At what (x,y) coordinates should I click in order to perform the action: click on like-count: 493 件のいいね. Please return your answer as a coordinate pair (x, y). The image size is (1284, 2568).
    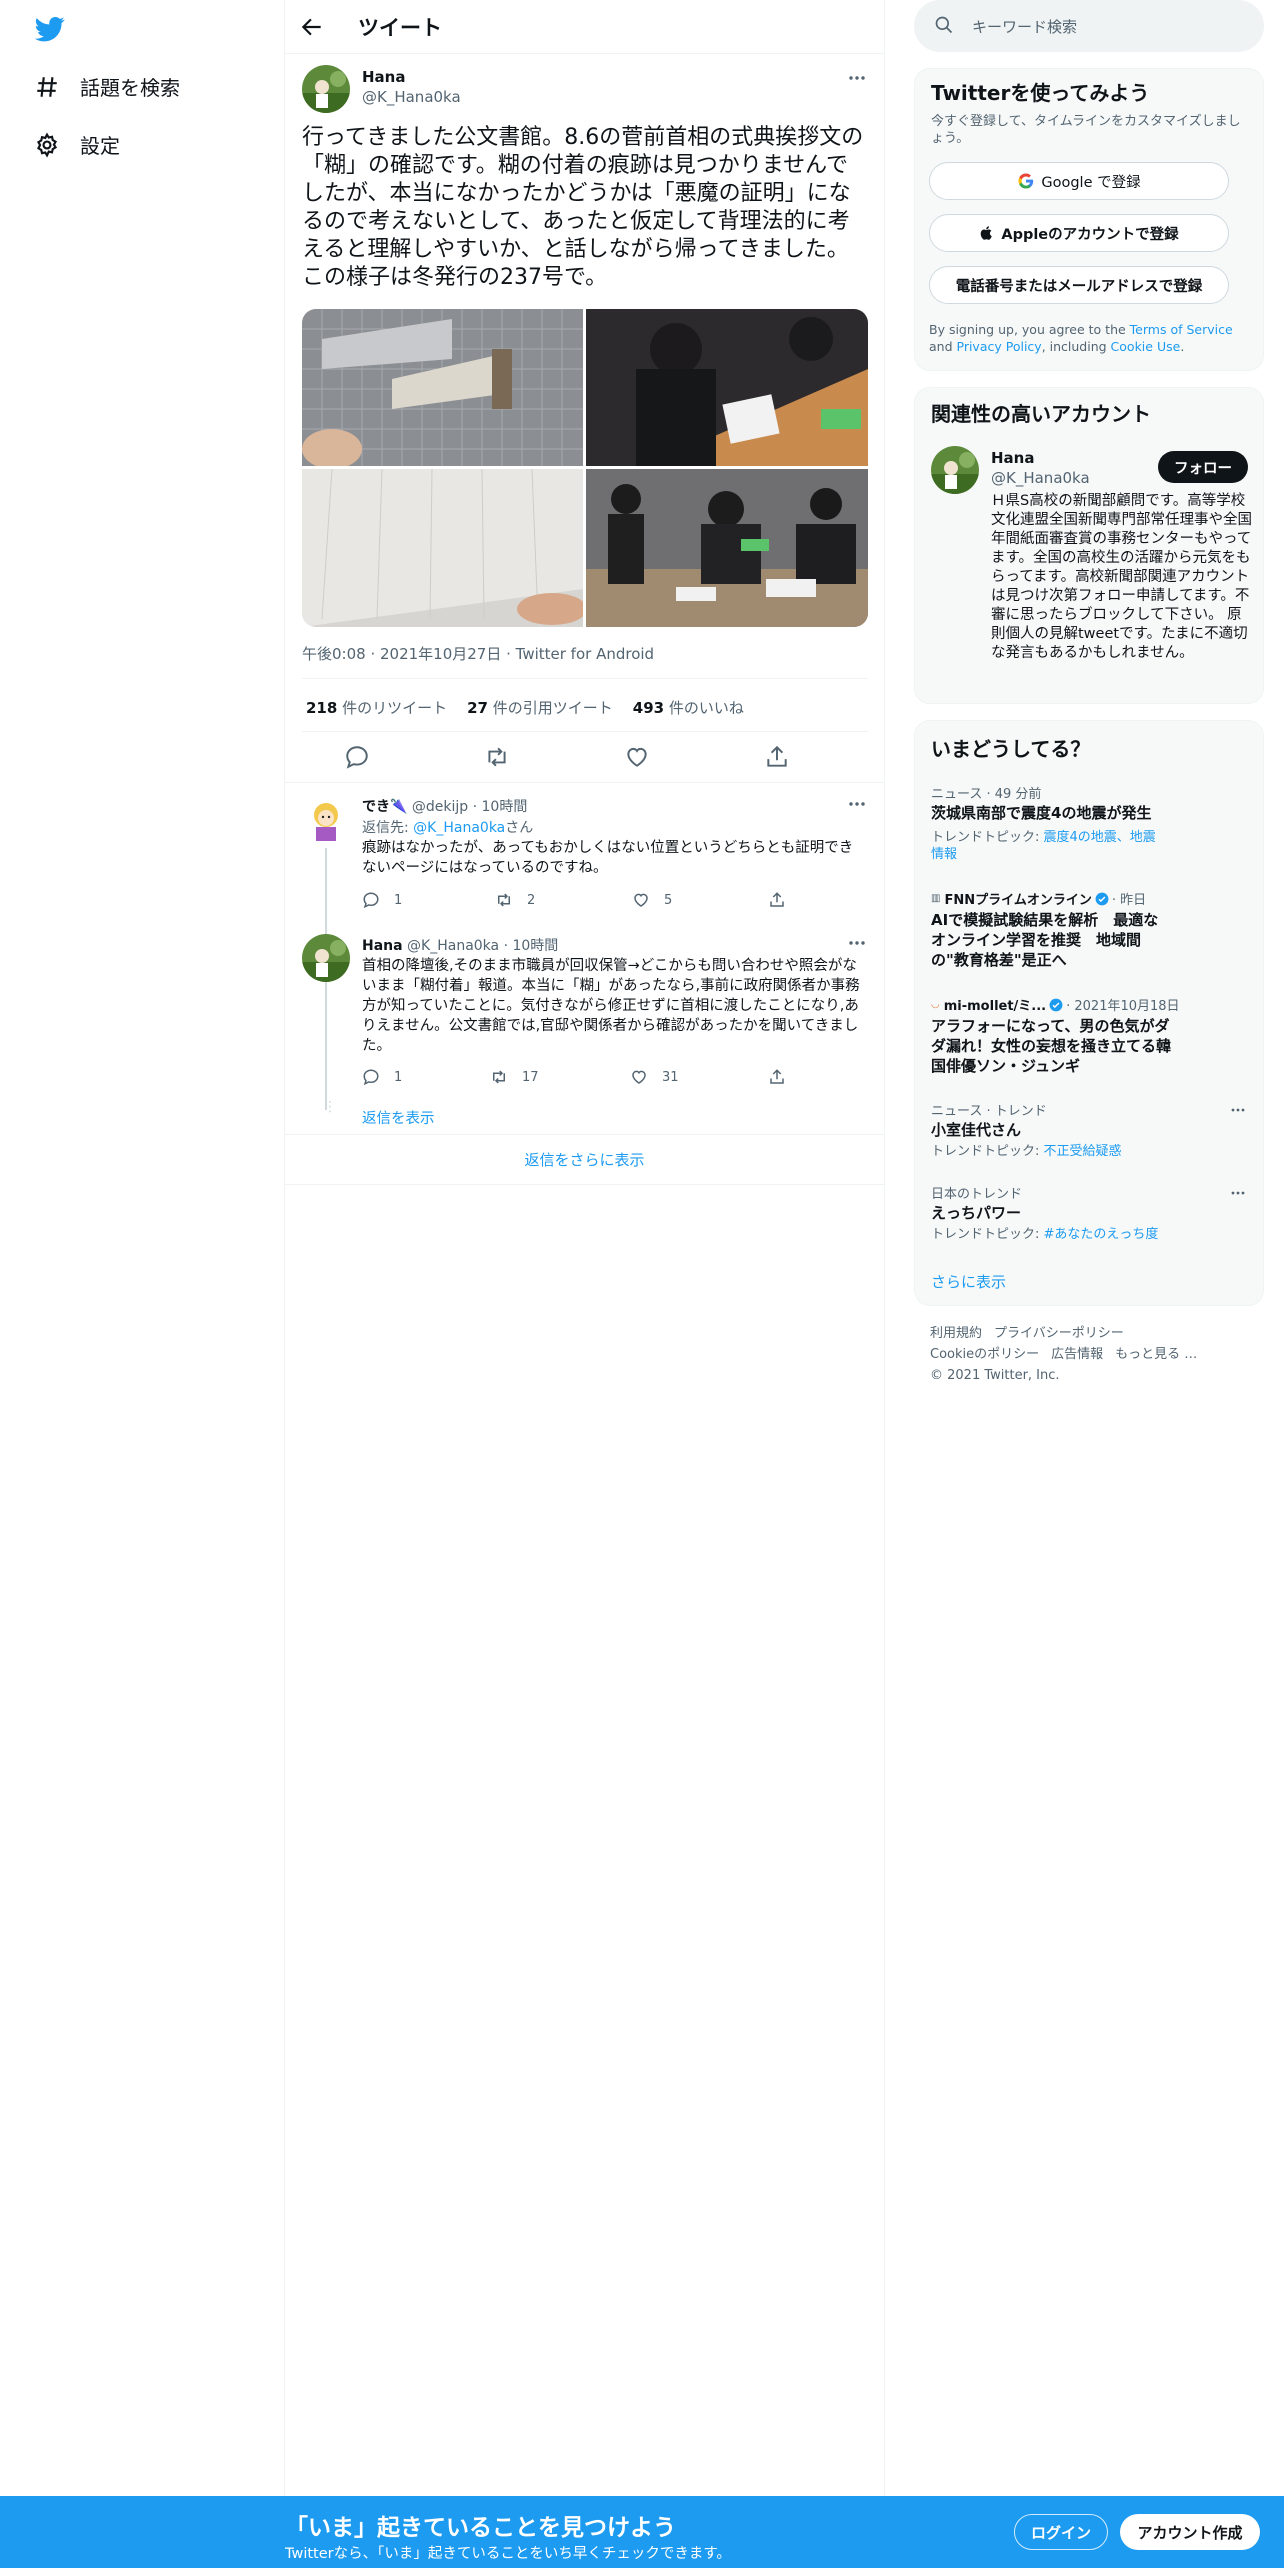
    Looking at the image, I should click on (688, 707).